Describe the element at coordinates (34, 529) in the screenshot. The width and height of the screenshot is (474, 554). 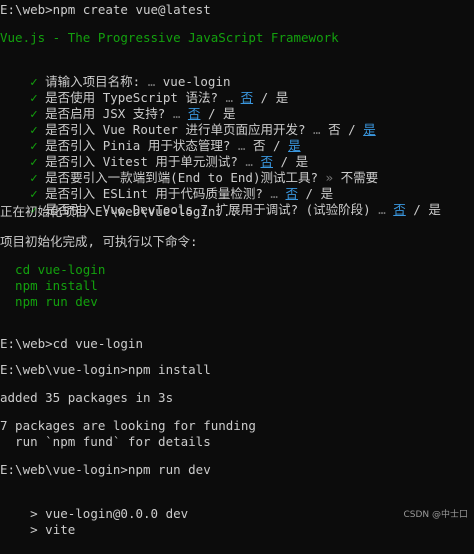
I see `chevron-right-icon: >` at that location.